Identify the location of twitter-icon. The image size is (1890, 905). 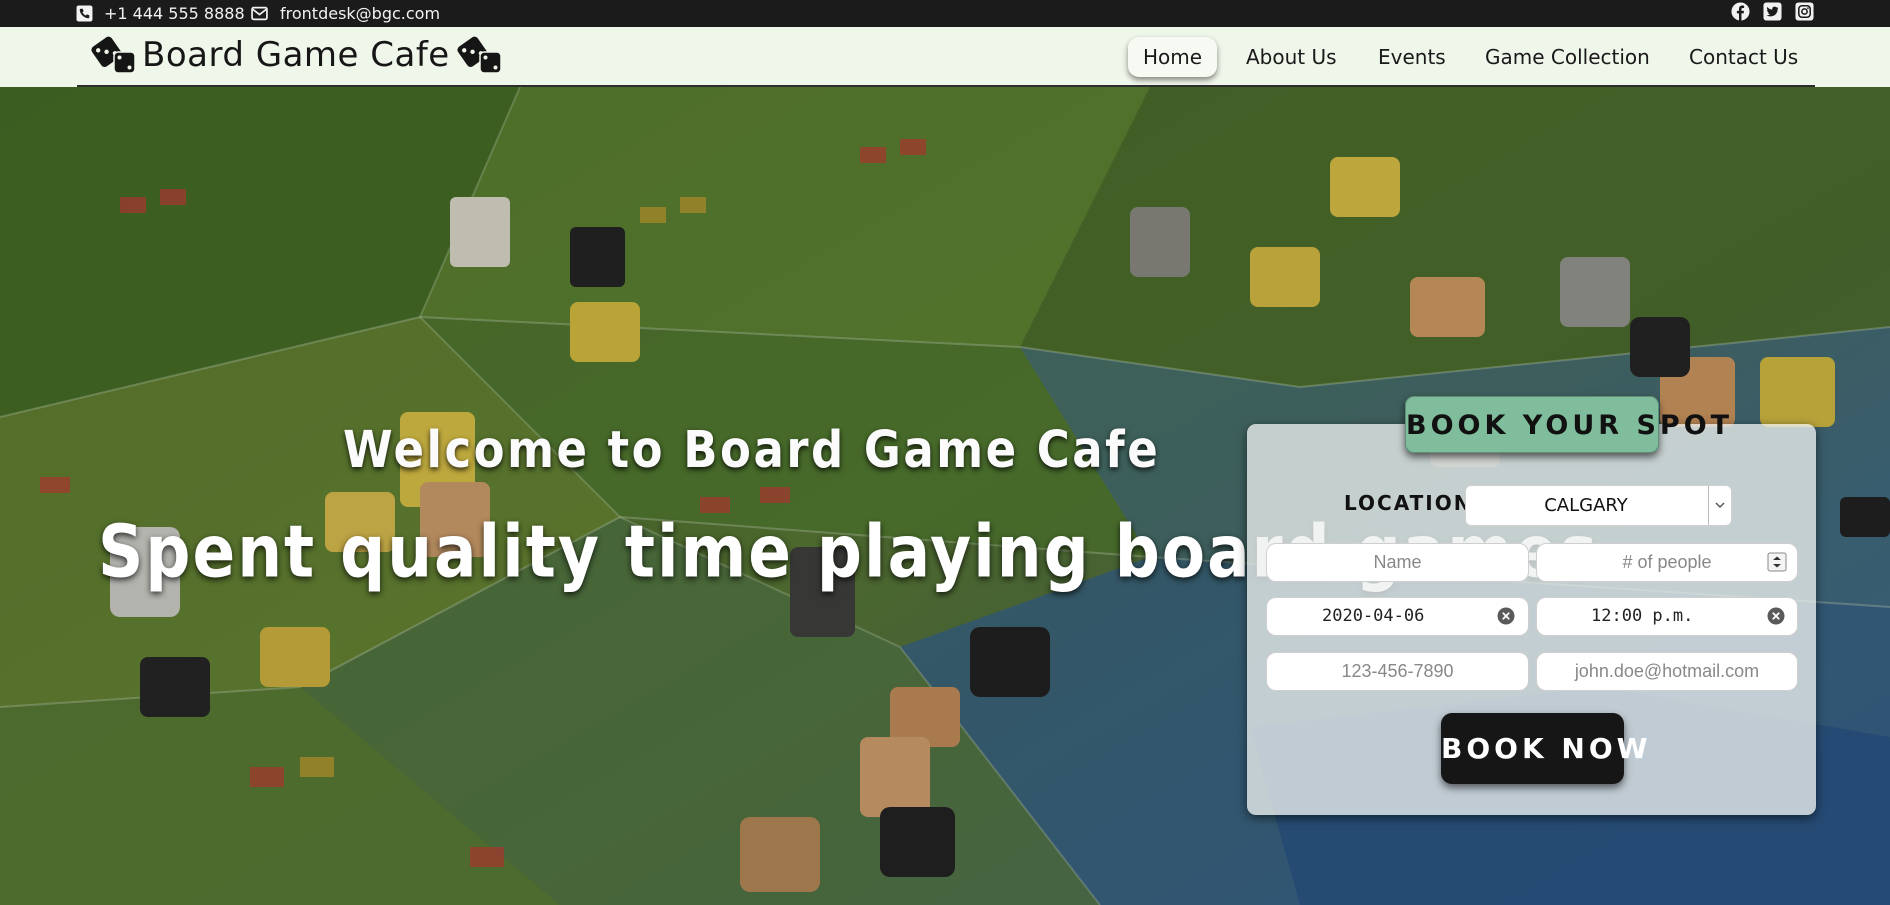
(1772, 11).